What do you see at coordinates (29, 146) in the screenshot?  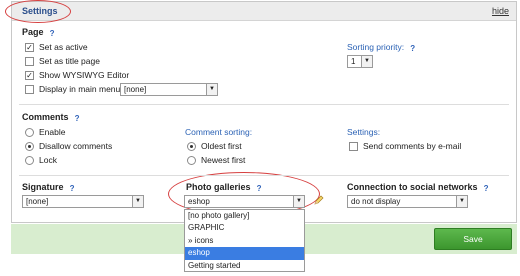 I see `comments-disallow-radio` at bounding box center [29, 146].